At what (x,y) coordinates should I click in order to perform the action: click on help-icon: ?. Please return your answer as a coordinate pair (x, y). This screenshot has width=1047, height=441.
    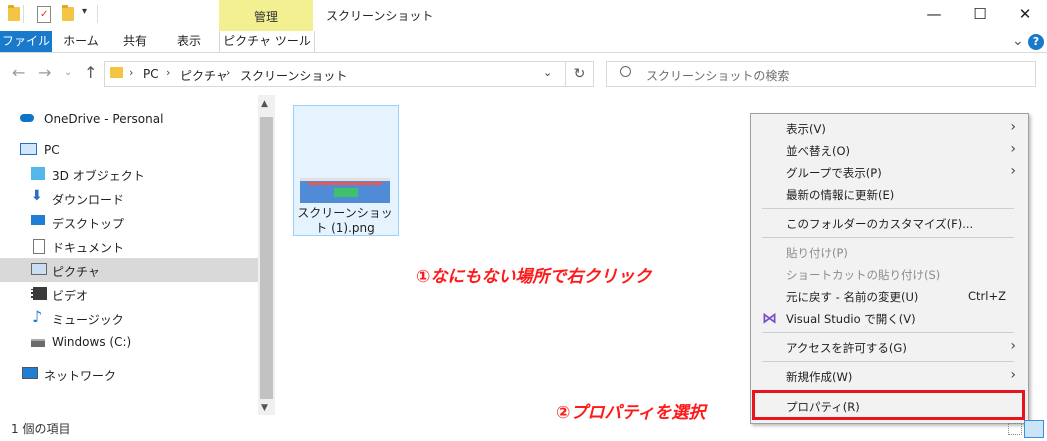
    Looking at the image, I should click on (1036, 42).